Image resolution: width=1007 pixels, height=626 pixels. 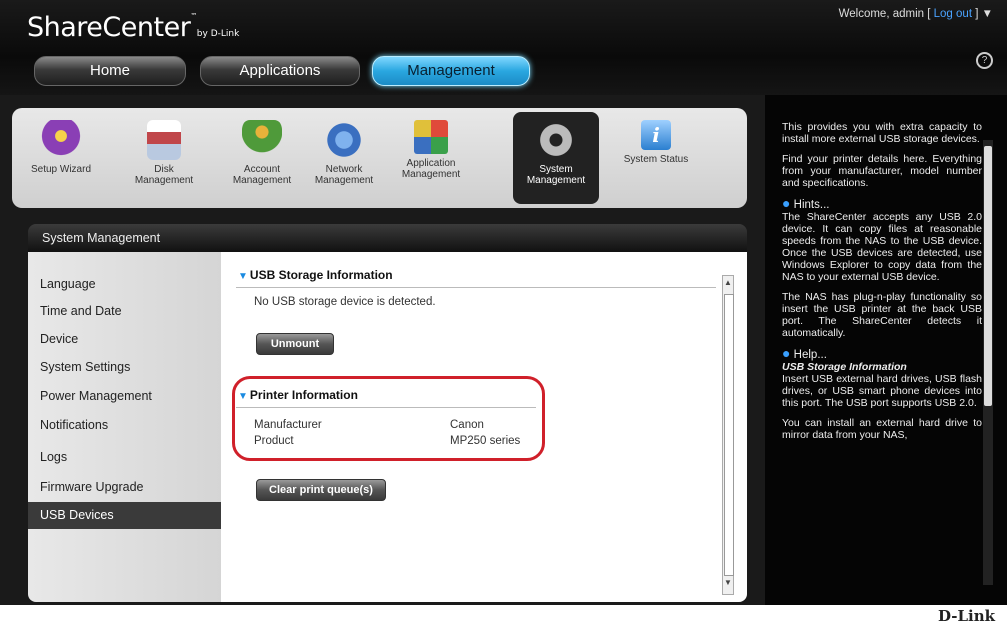 What do you see at coordinates (164, 140) in the screenshot?
I see `disk-icon` at bounding box center [164, 140].